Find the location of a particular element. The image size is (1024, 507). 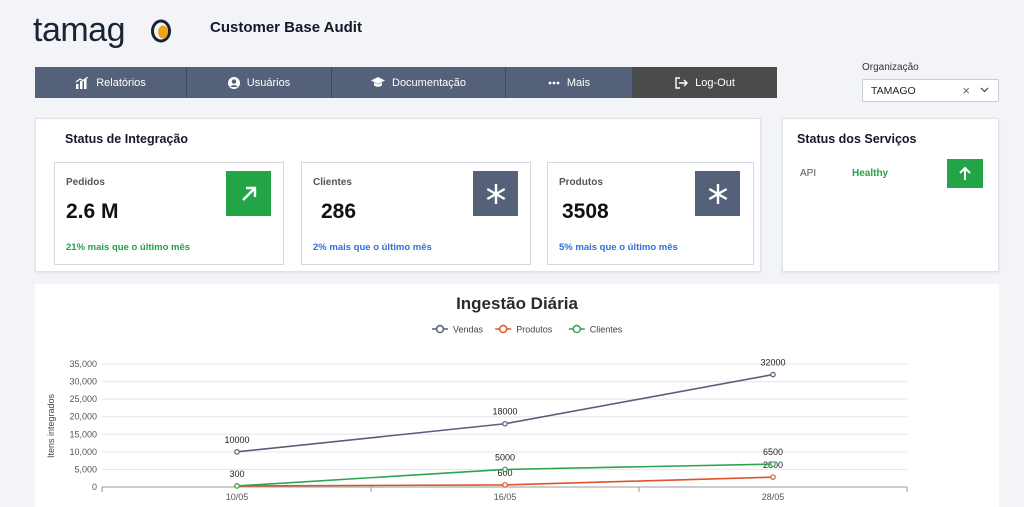

legend-item: Produtos is located at coordinates (524, 330).